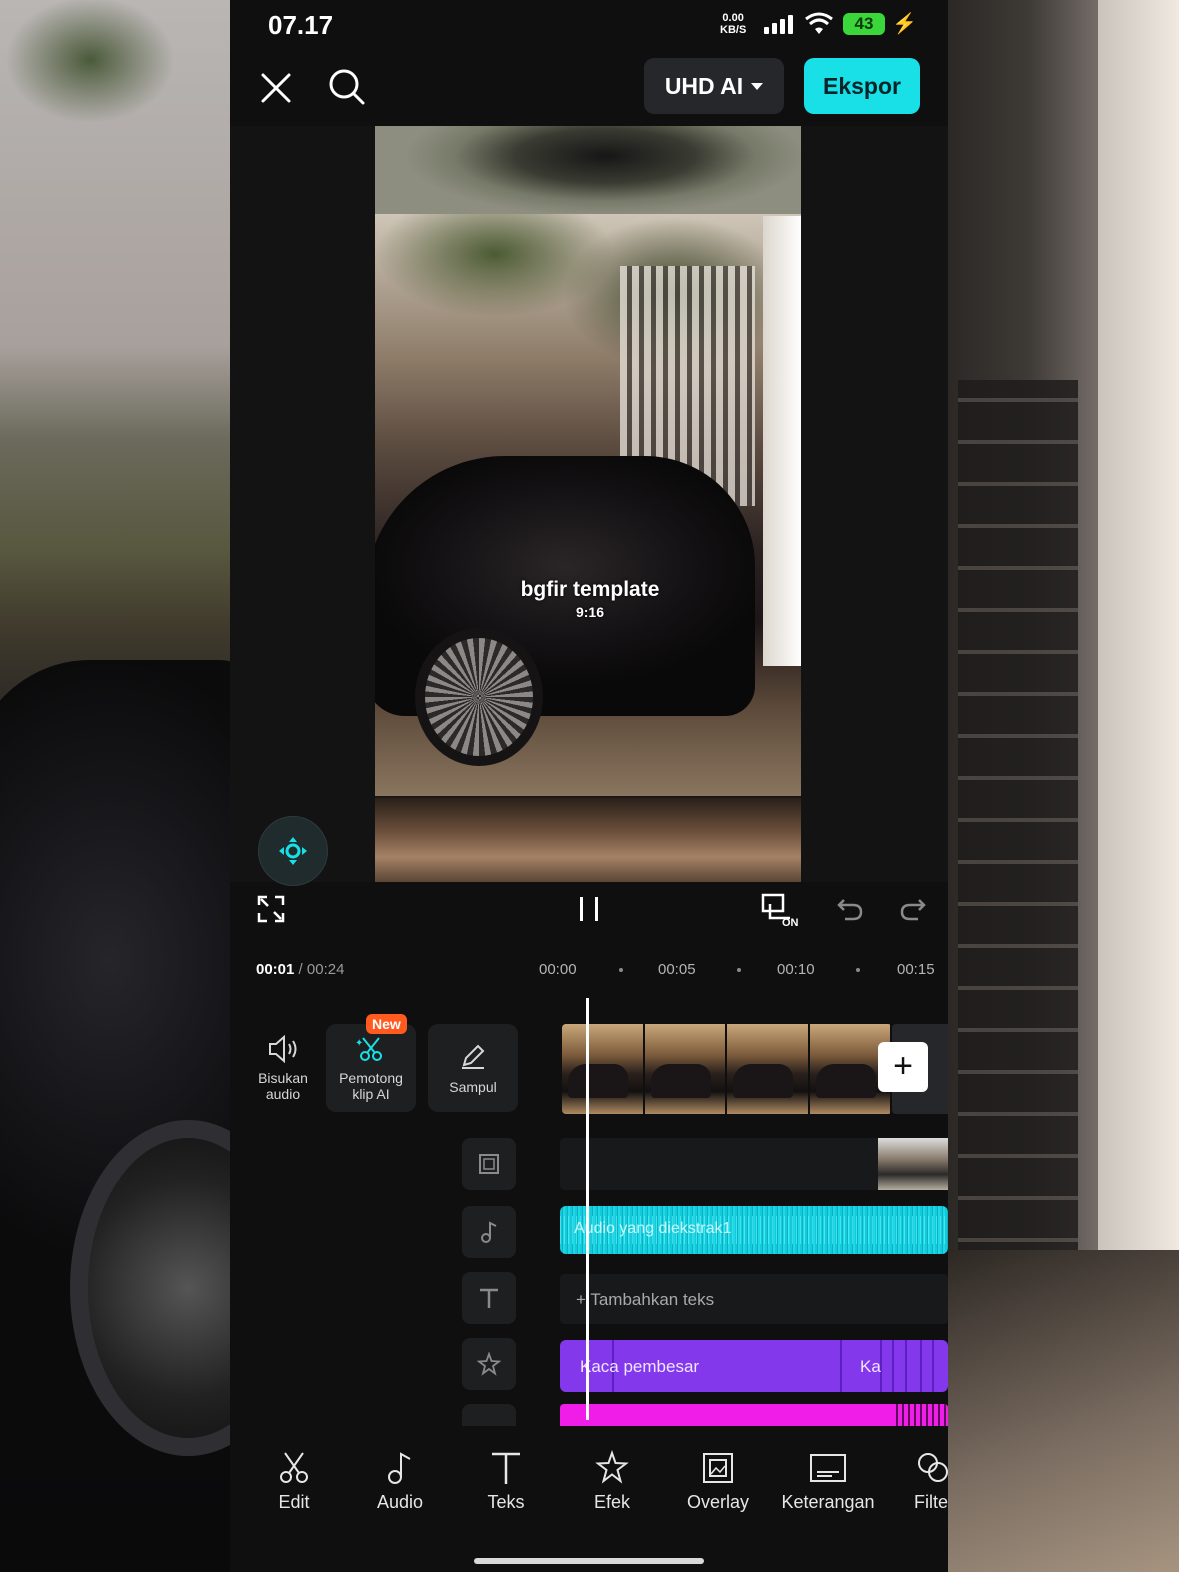  Describe the element at coordinates (1018, 830) in the screenshot. I see `background-gate` at that location.